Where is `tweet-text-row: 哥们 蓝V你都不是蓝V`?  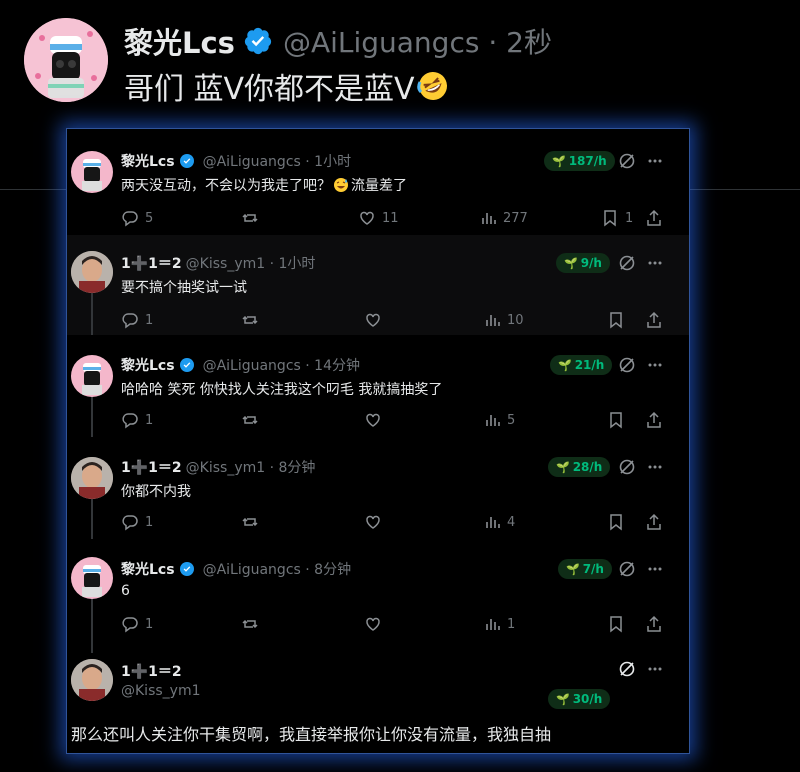
tweet-text-row: 哥们 蓝V你都不是蓝V is located at coordinates (286, 86).